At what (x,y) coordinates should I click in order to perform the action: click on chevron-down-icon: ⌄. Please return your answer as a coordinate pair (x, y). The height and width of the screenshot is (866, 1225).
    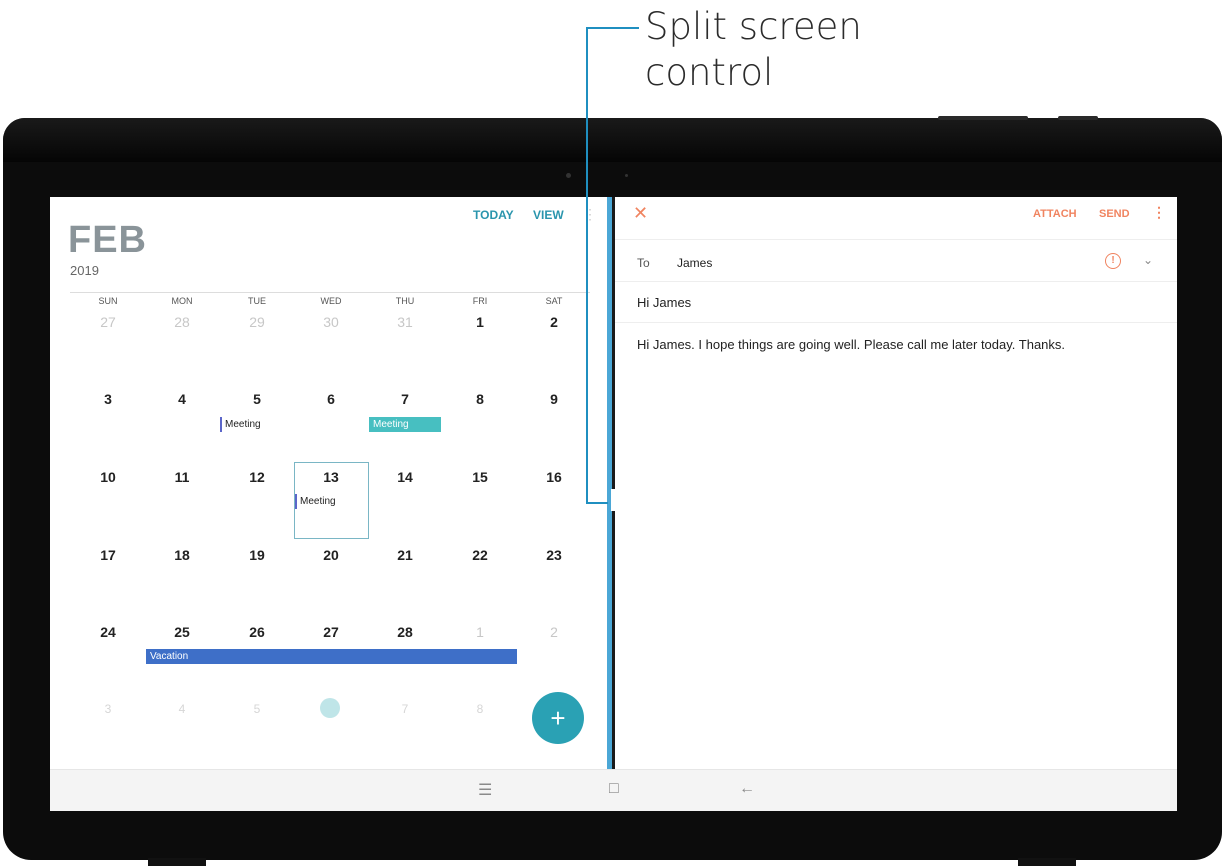
    Looking at the image, I should click on (1148, 260).